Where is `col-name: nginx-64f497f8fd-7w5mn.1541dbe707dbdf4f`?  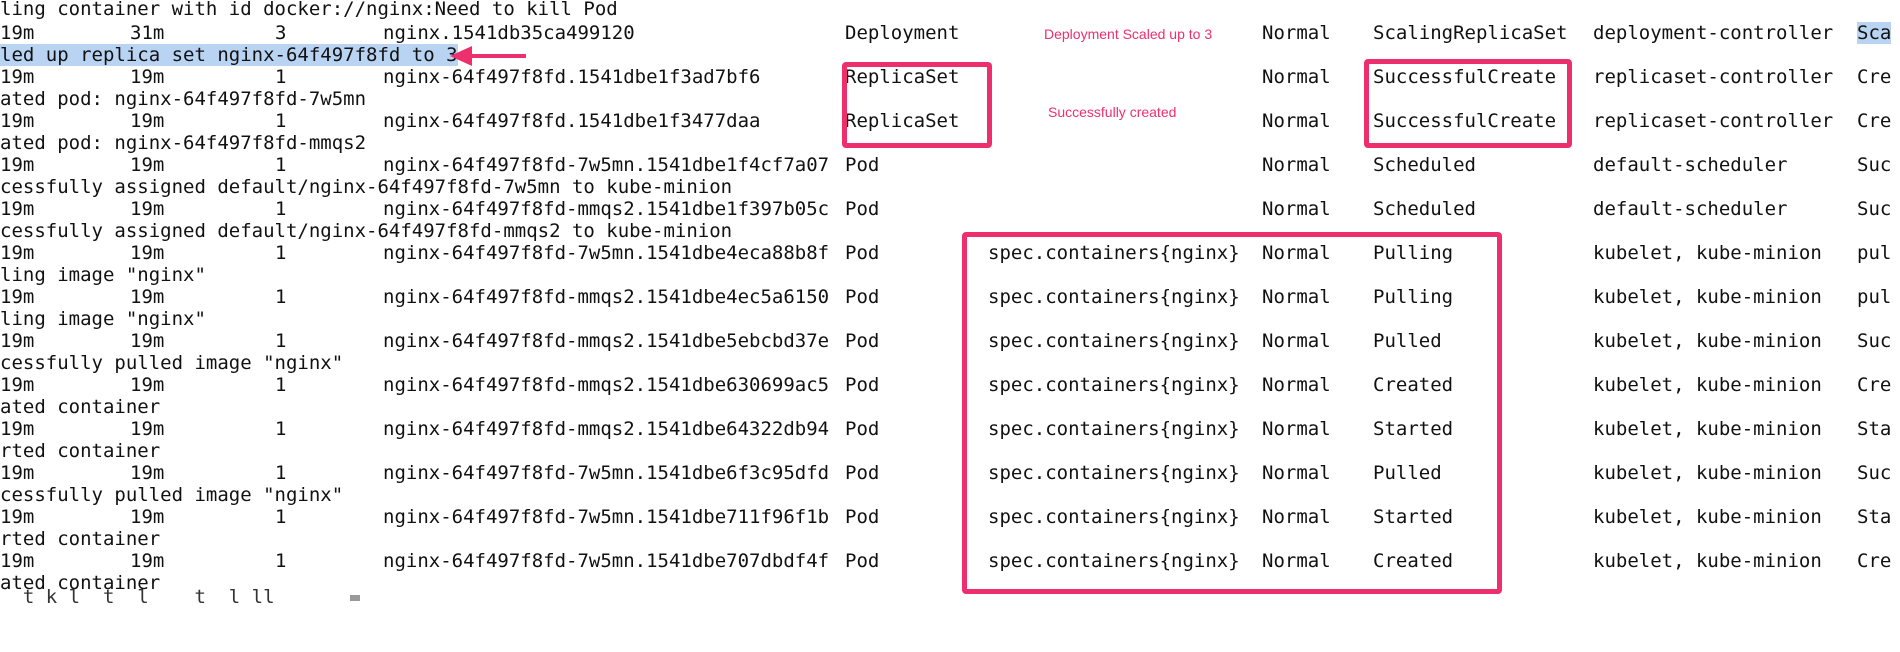 col-name: nginx-64f497f8fd-7w5mn.1541dbe707dbdf4f is located at coordinates (606, 561).